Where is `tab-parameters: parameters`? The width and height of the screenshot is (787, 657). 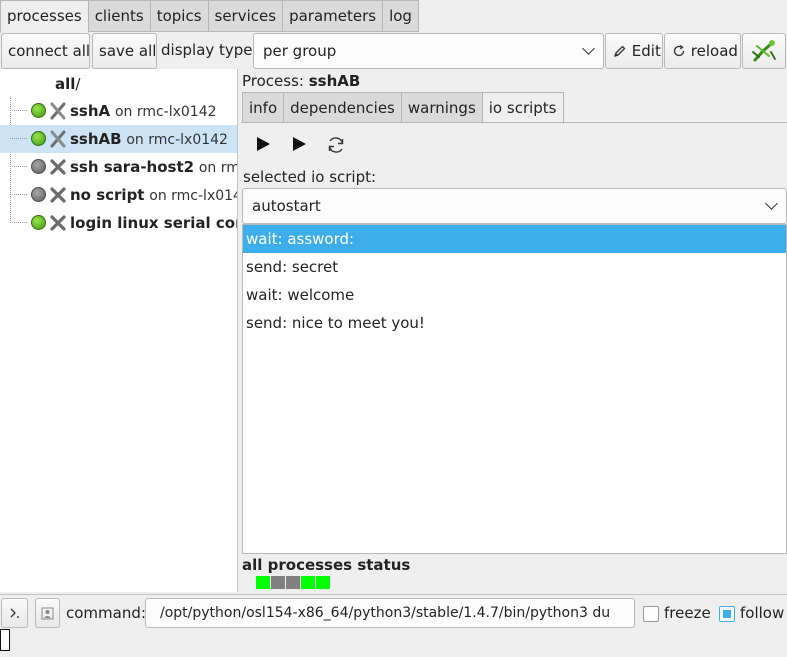
tab-parameters: parameters is located at coordinates (333, 16).